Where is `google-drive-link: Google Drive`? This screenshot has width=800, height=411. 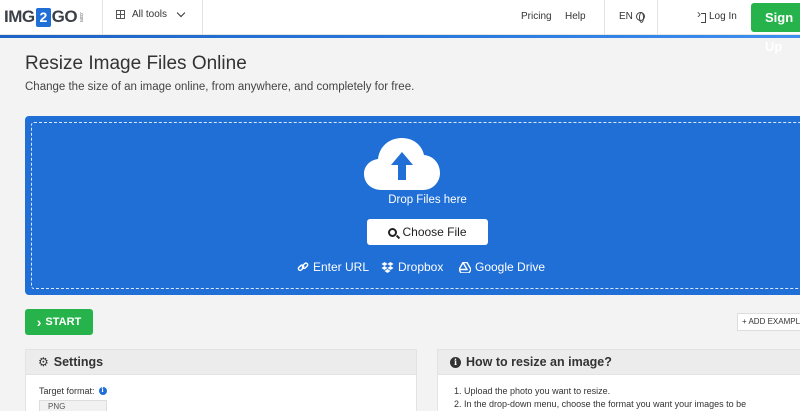
google-drive-link: Google Drive is located at coordinates (502, 267).